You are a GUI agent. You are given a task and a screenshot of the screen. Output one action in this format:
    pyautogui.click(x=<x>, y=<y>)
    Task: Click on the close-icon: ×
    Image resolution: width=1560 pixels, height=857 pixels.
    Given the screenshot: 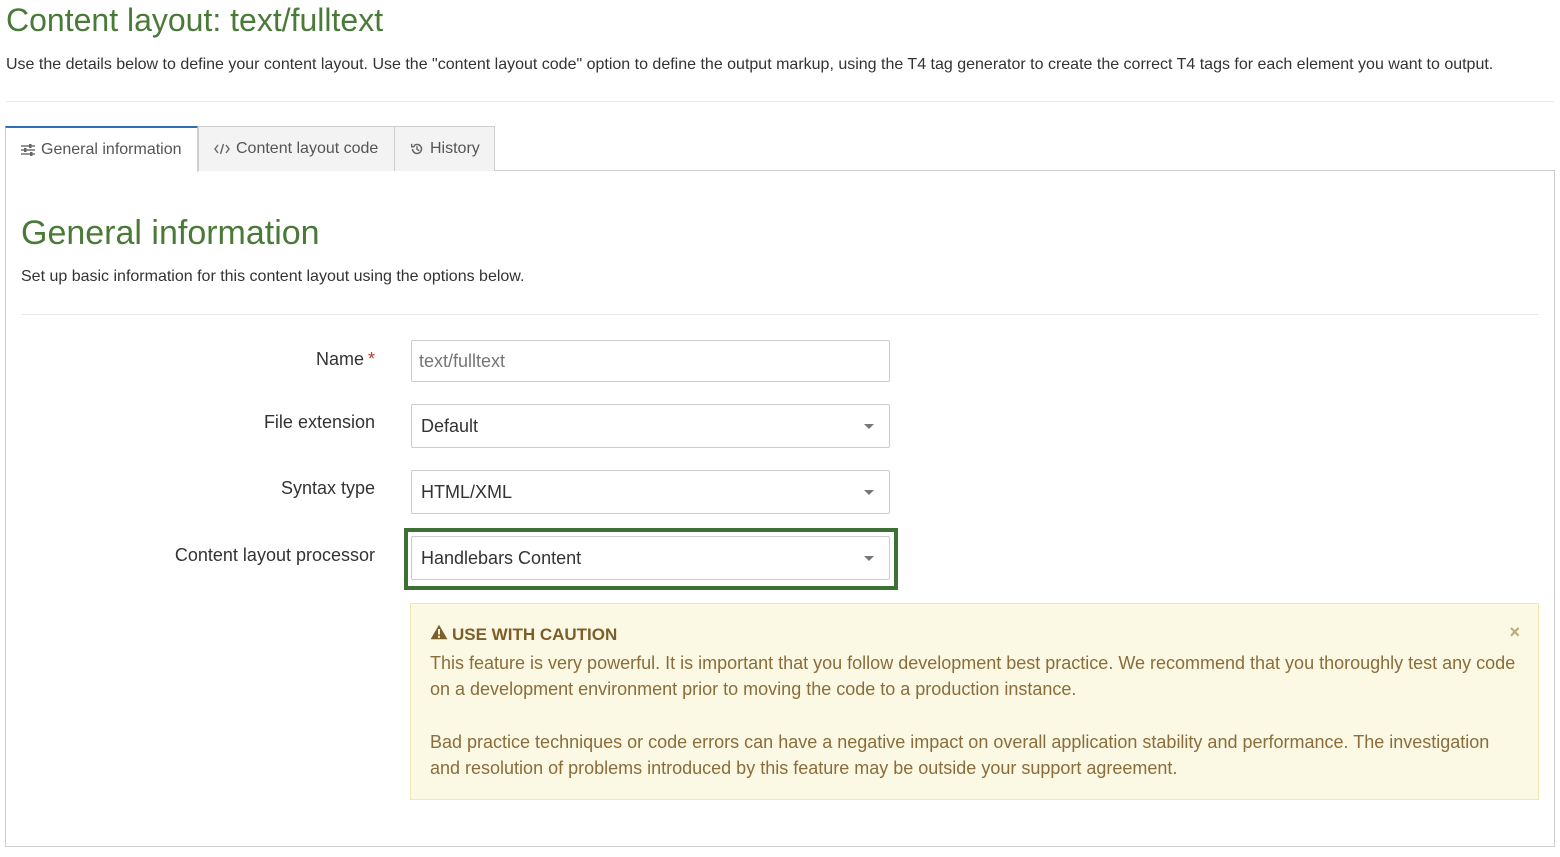 What is the action you would take?
    pyautogui.click(x=1514, y=632)
    